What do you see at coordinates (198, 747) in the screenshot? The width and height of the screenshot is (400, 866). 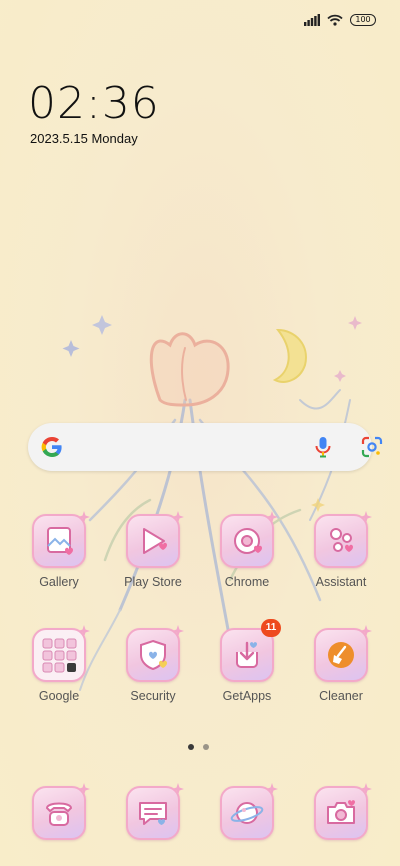 I see `page-indicator` at bounding box center [198, 747].